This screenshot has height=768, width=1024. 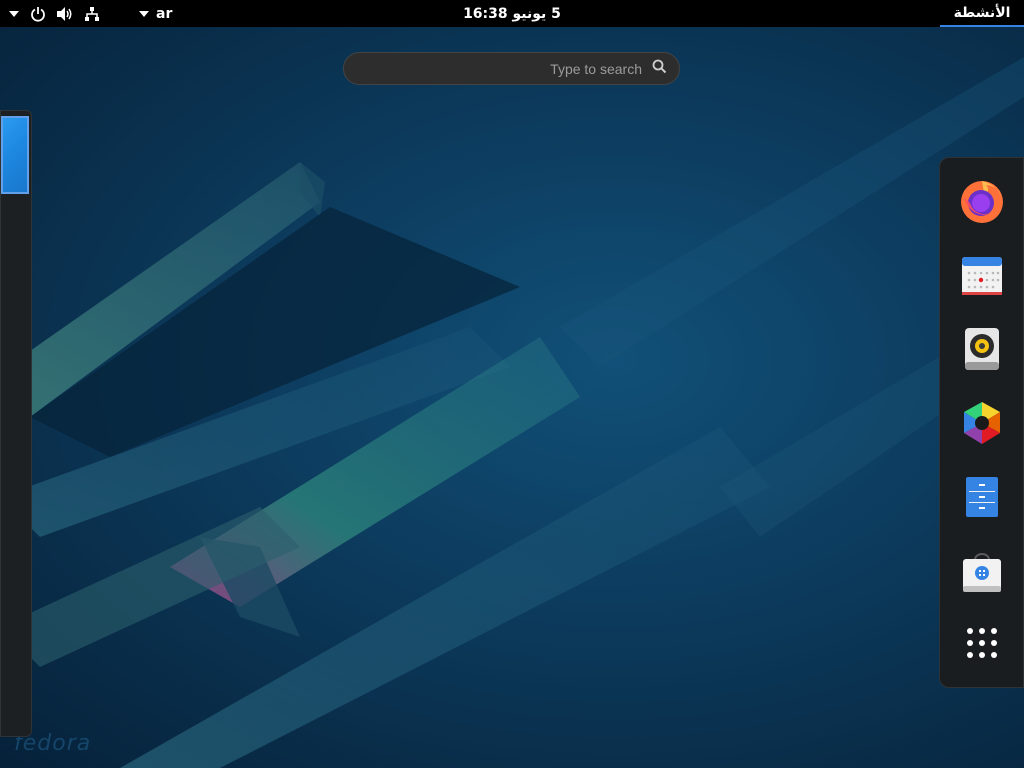 I want to click on dash-item-photos, so click(x=982, y=425).